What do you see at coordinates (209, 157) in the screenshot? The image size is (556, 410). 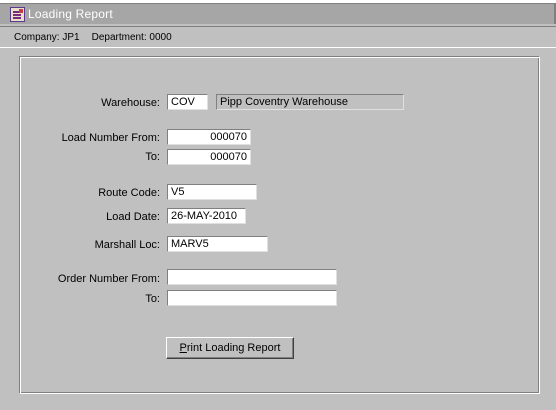 I see `load-number-to-field: 000070` at bounding box center [209, 157].